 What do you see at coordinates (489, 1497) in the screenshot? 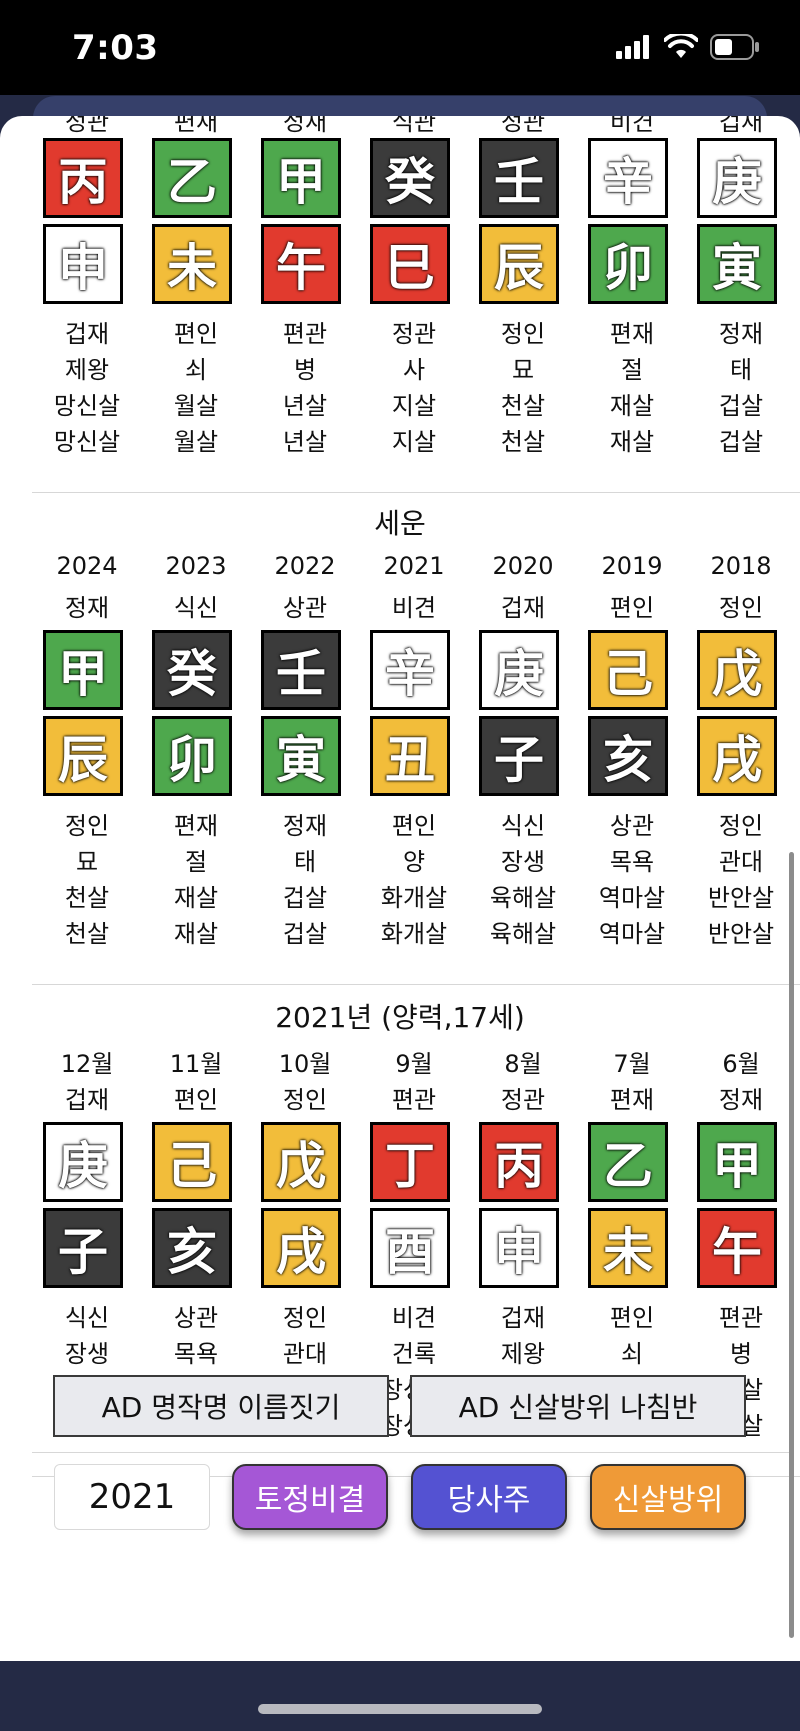
I see `dangsaju-button: 당사주` at bounding box center [489, 1497].